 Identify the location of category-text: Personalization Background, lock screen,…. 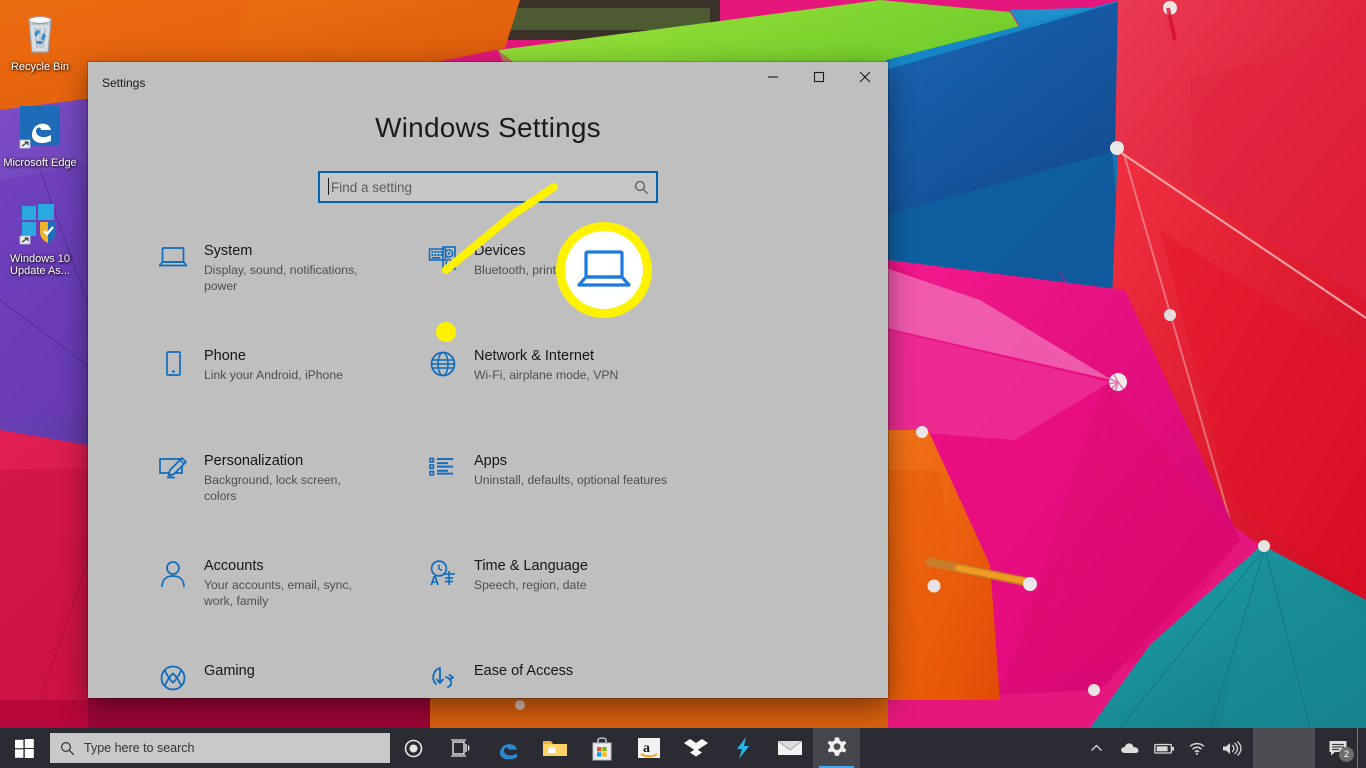
(289, 478).